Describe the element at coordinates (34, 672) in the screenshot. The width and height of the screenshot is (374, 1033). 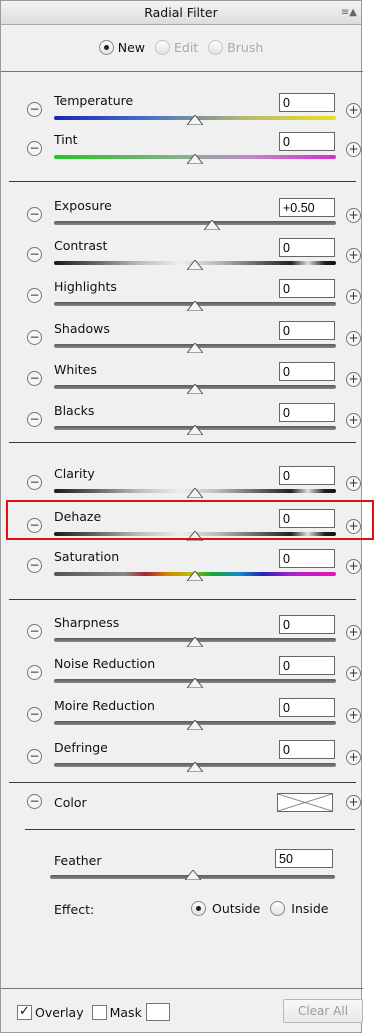
I see `noise-reduction-decrease-icon: −` at that location.